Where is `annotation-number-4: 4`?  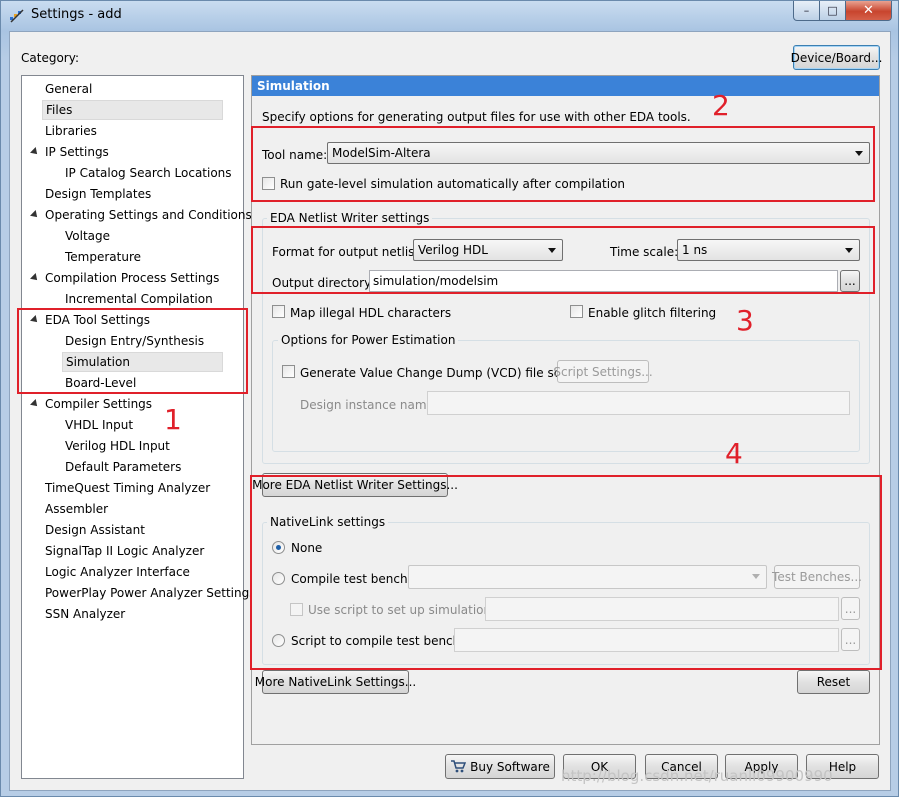 annotation-number-4: 4 is located at coordinates (734, 453).